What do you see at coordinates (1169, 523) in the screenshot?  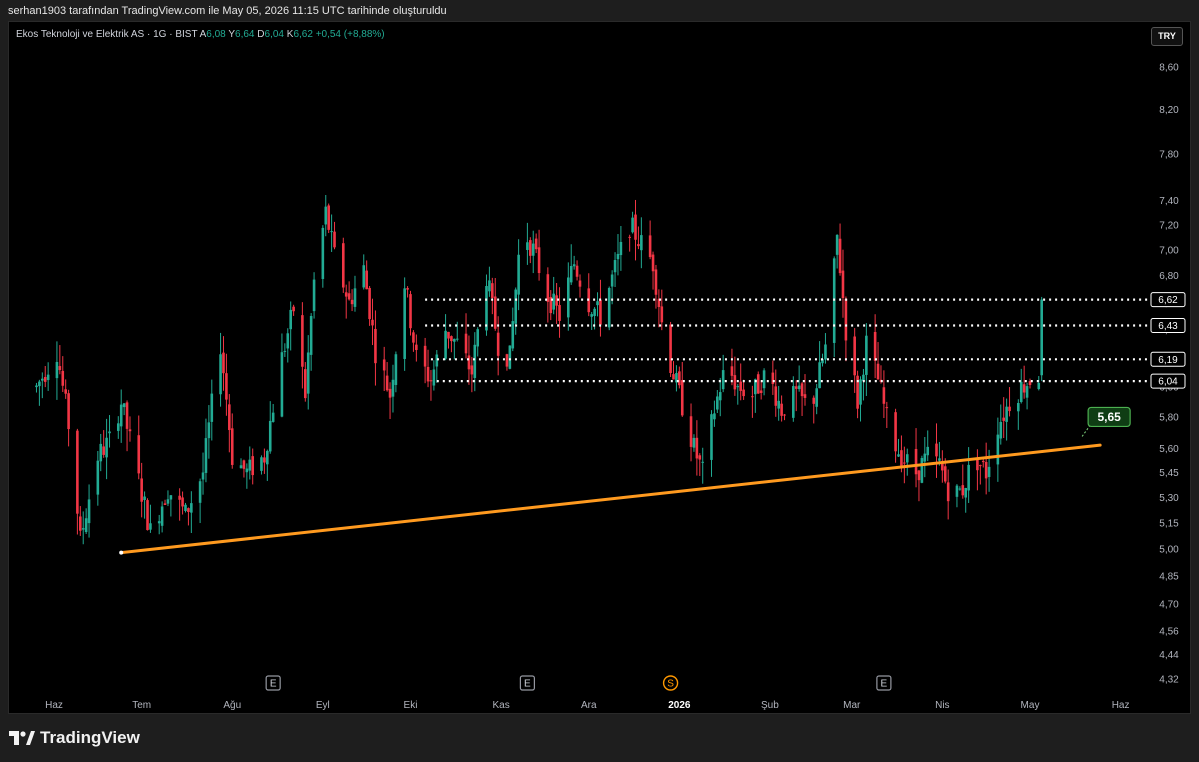 I see `y-tick-label: 5,15` at bounding box center [1169, 523].